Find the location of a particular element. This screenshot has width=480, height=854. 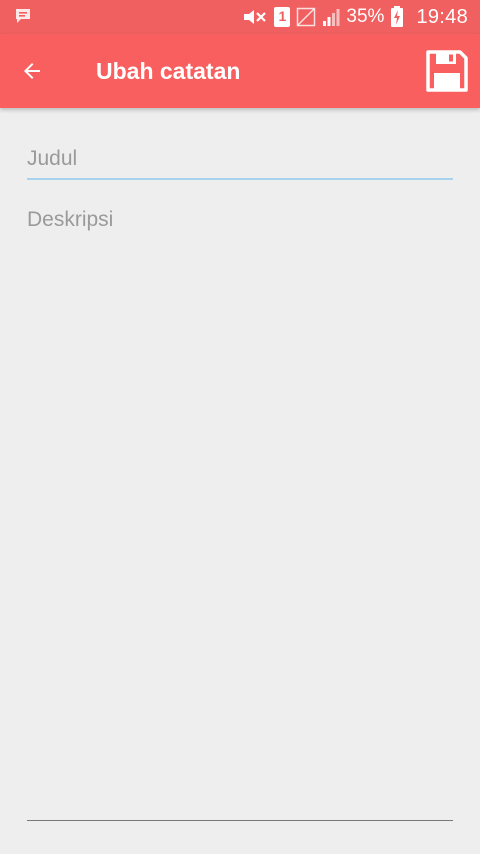

battery-percent: 35% is located at coordinates (365, 16).